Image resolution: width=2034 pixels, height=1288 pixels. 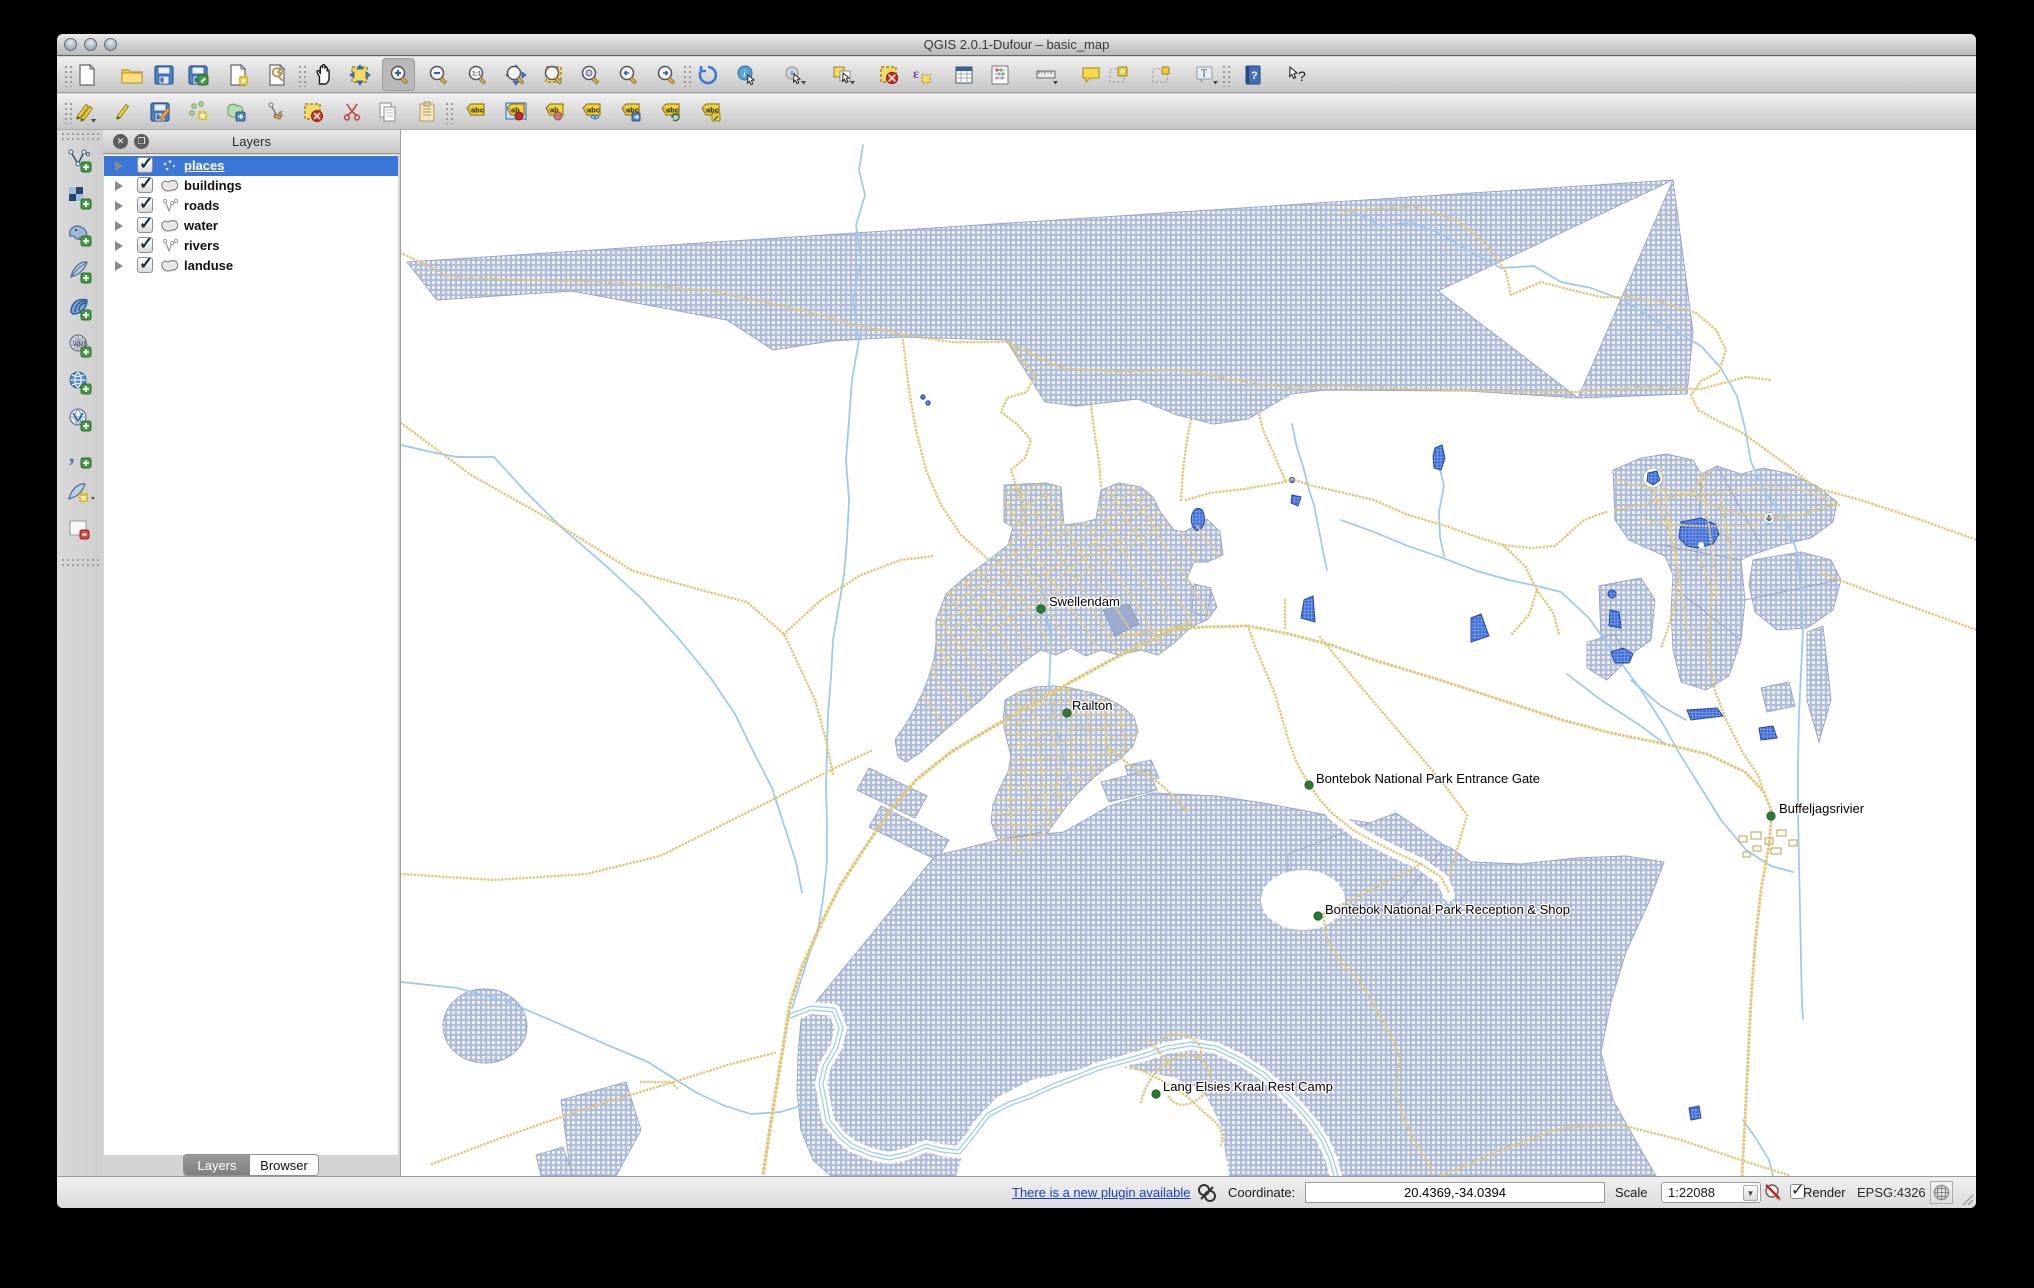 I want to click on svg-text: i, so click(x=744, y=74).